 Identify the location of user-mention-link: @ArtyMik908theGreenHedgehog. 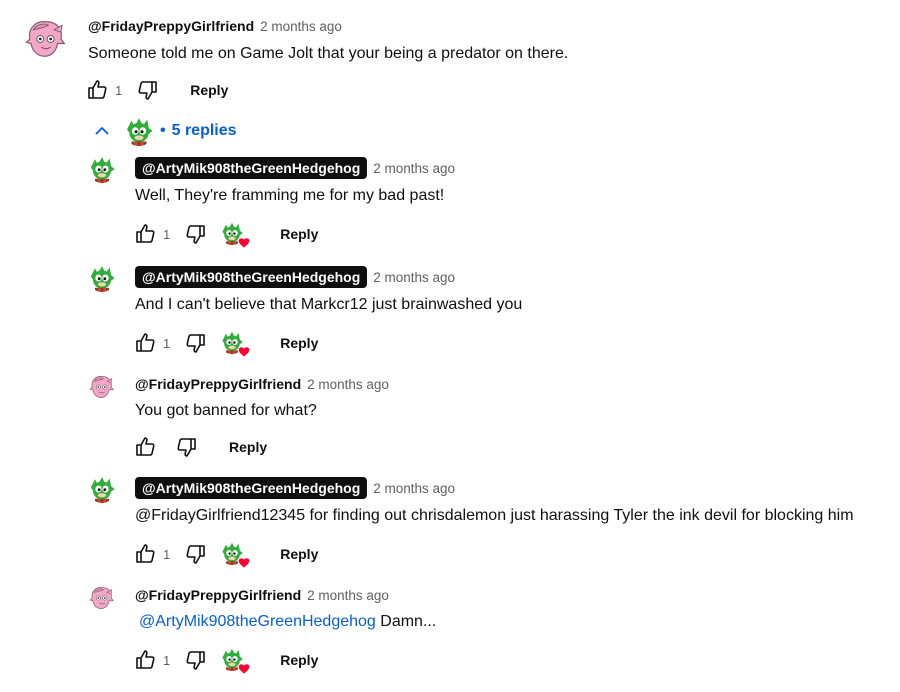
(257, 621).